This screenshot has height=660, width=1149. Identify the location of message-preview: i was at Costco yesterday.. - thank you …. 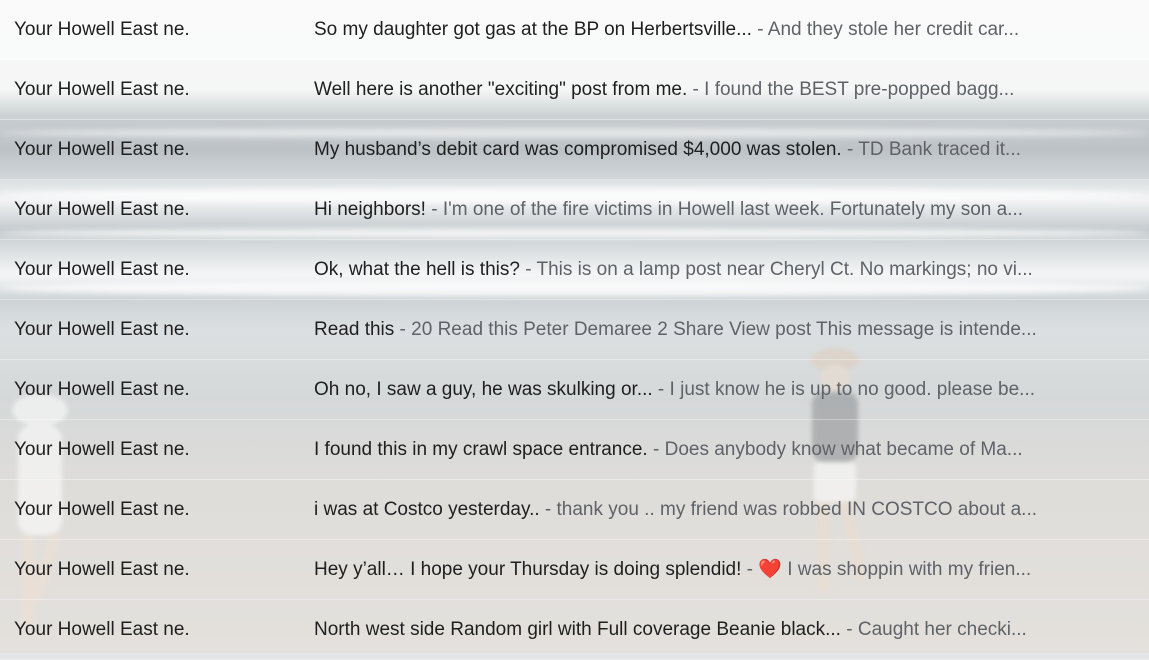
(712, 510).